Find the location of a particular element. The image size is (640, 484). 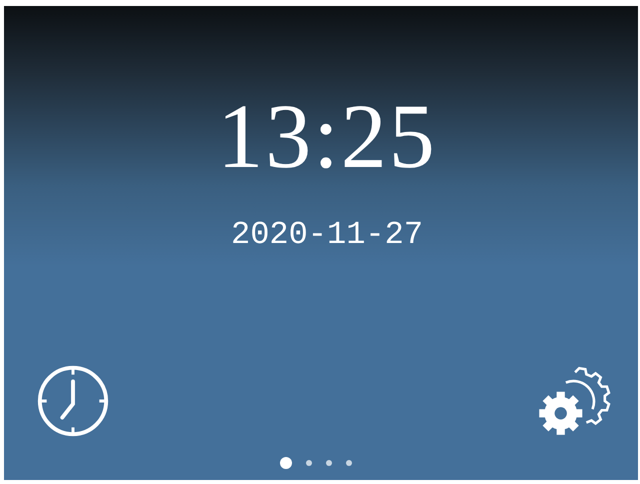

time-display: 13:25 is located at coordinates (327, 136).